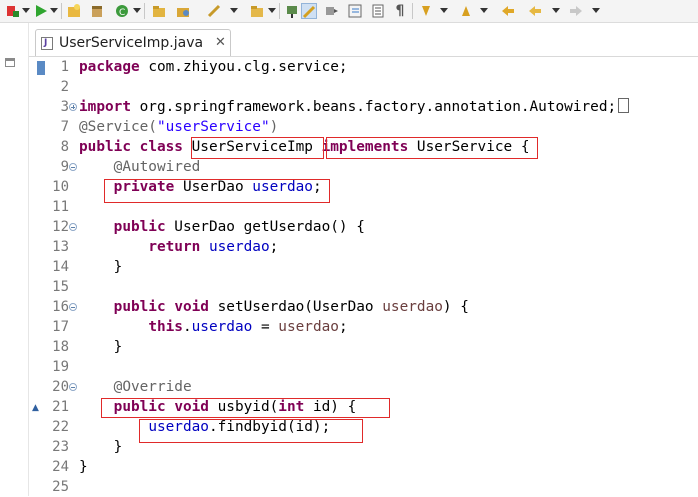  Describe the element at coordinates (508, 11) in the screenshot. I see `last-edit-location-icon` at that location.